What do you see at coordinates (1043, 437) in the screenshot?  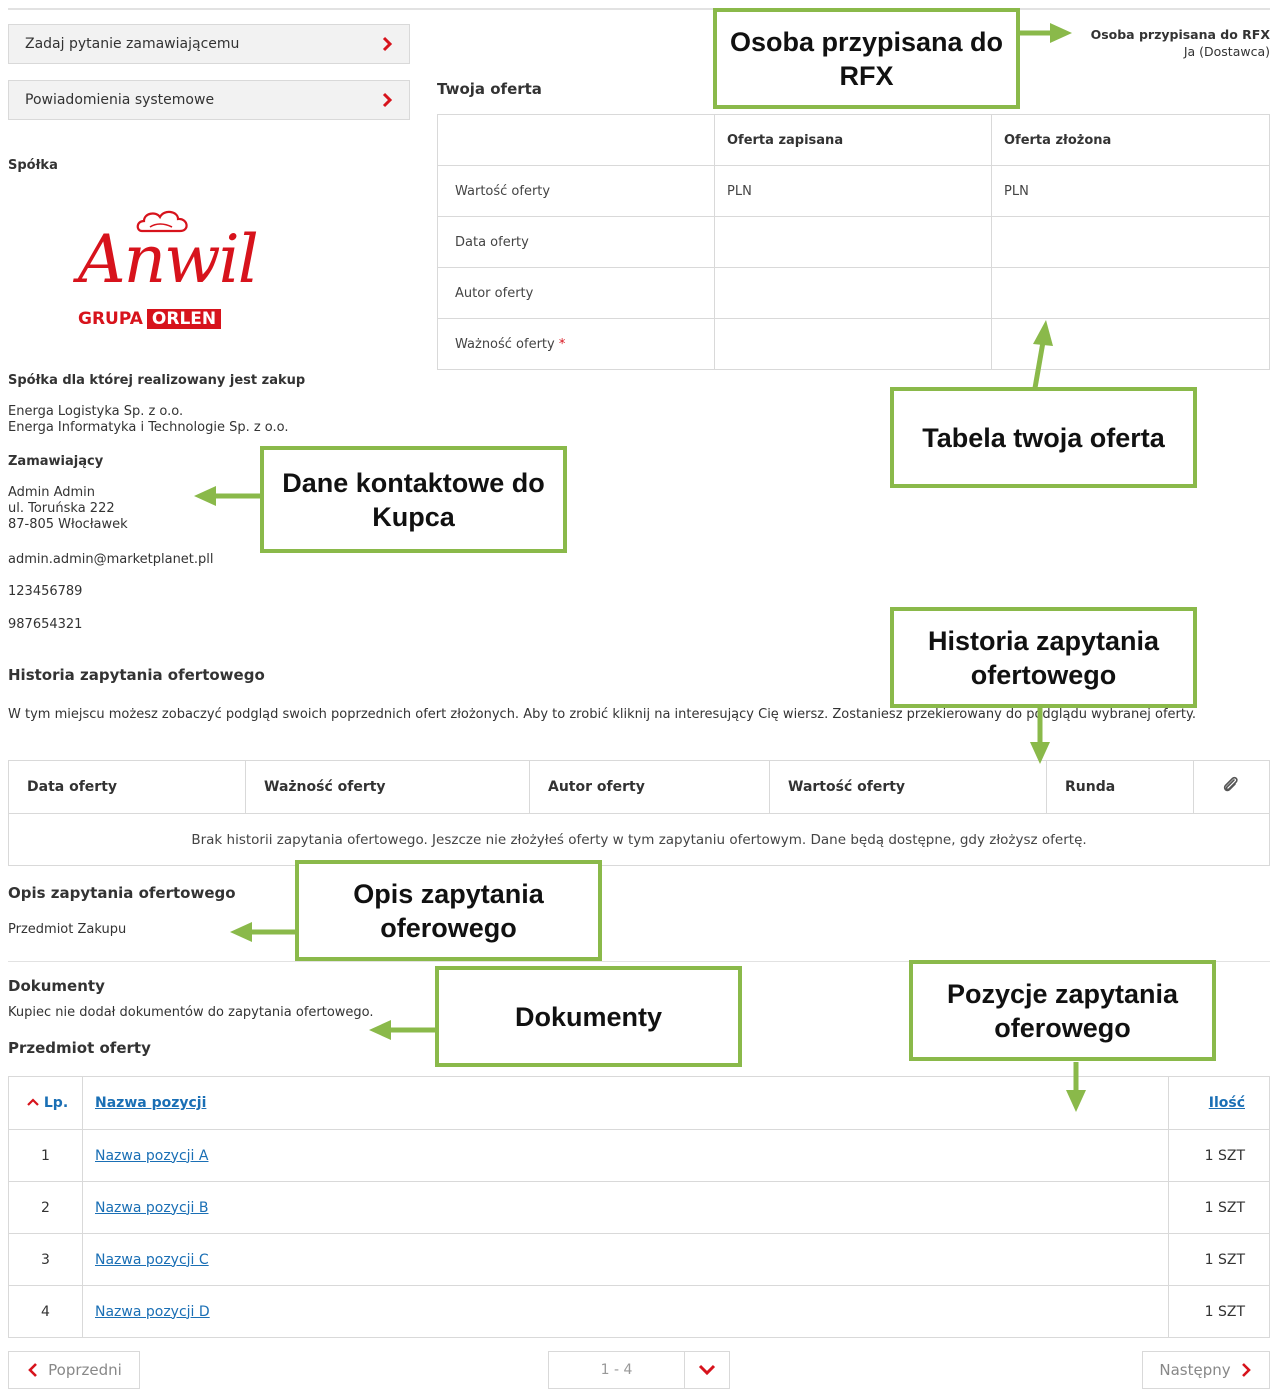 I see `callout-offer-table: Tabela twoja oferta` at bounding box center [1043, 437].